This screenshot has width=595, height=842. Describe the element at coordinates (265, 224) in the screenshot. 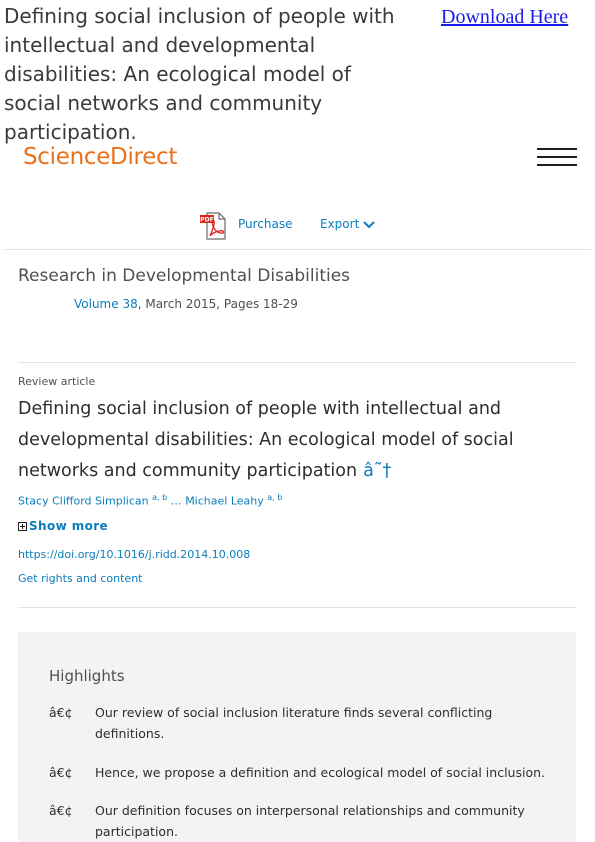

I see `purchase-link: Purchase` at that location.